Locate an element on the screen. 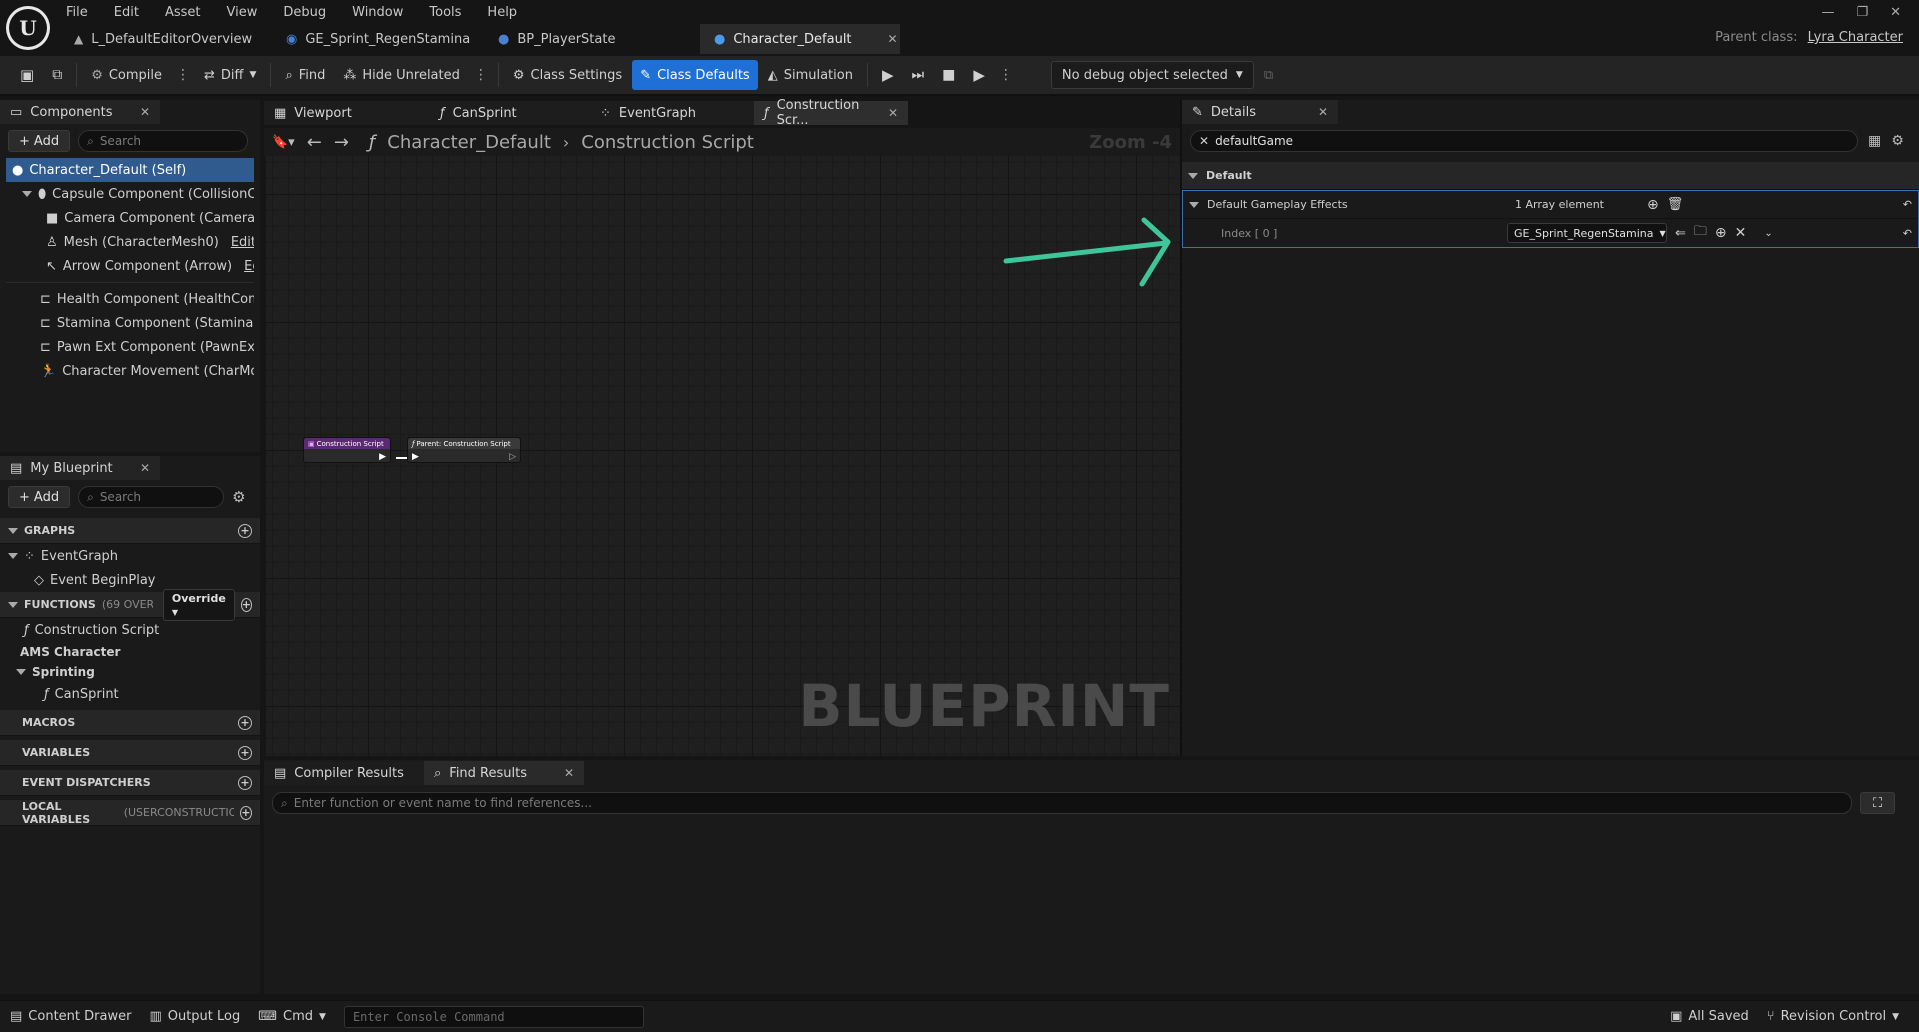  tree-item-arrow: ↖ Arrow Component (Arrow) Edit i is located at coordinates (130, 266).